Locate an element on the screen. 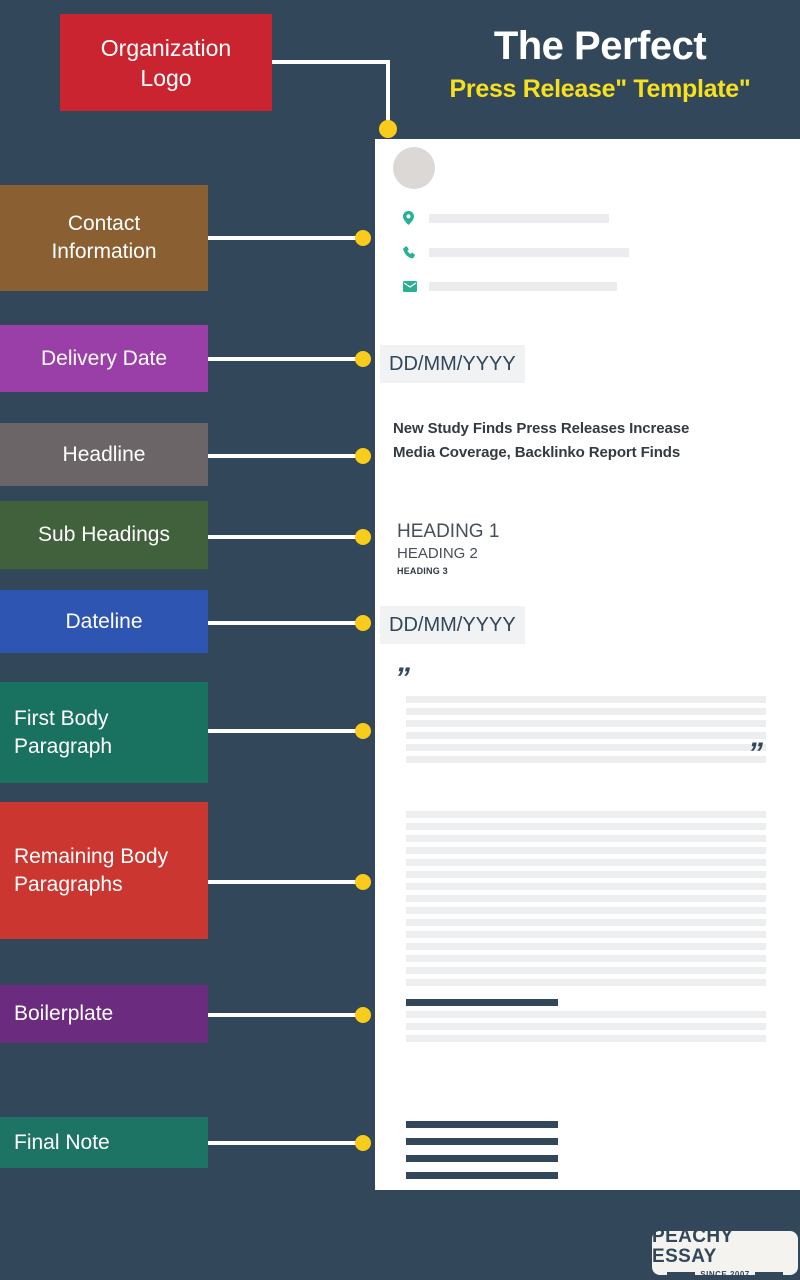 The height and width of the screenshot is (1280, 800). sidebar-item-label: Sub Headings is located at coordinates (104, 534).